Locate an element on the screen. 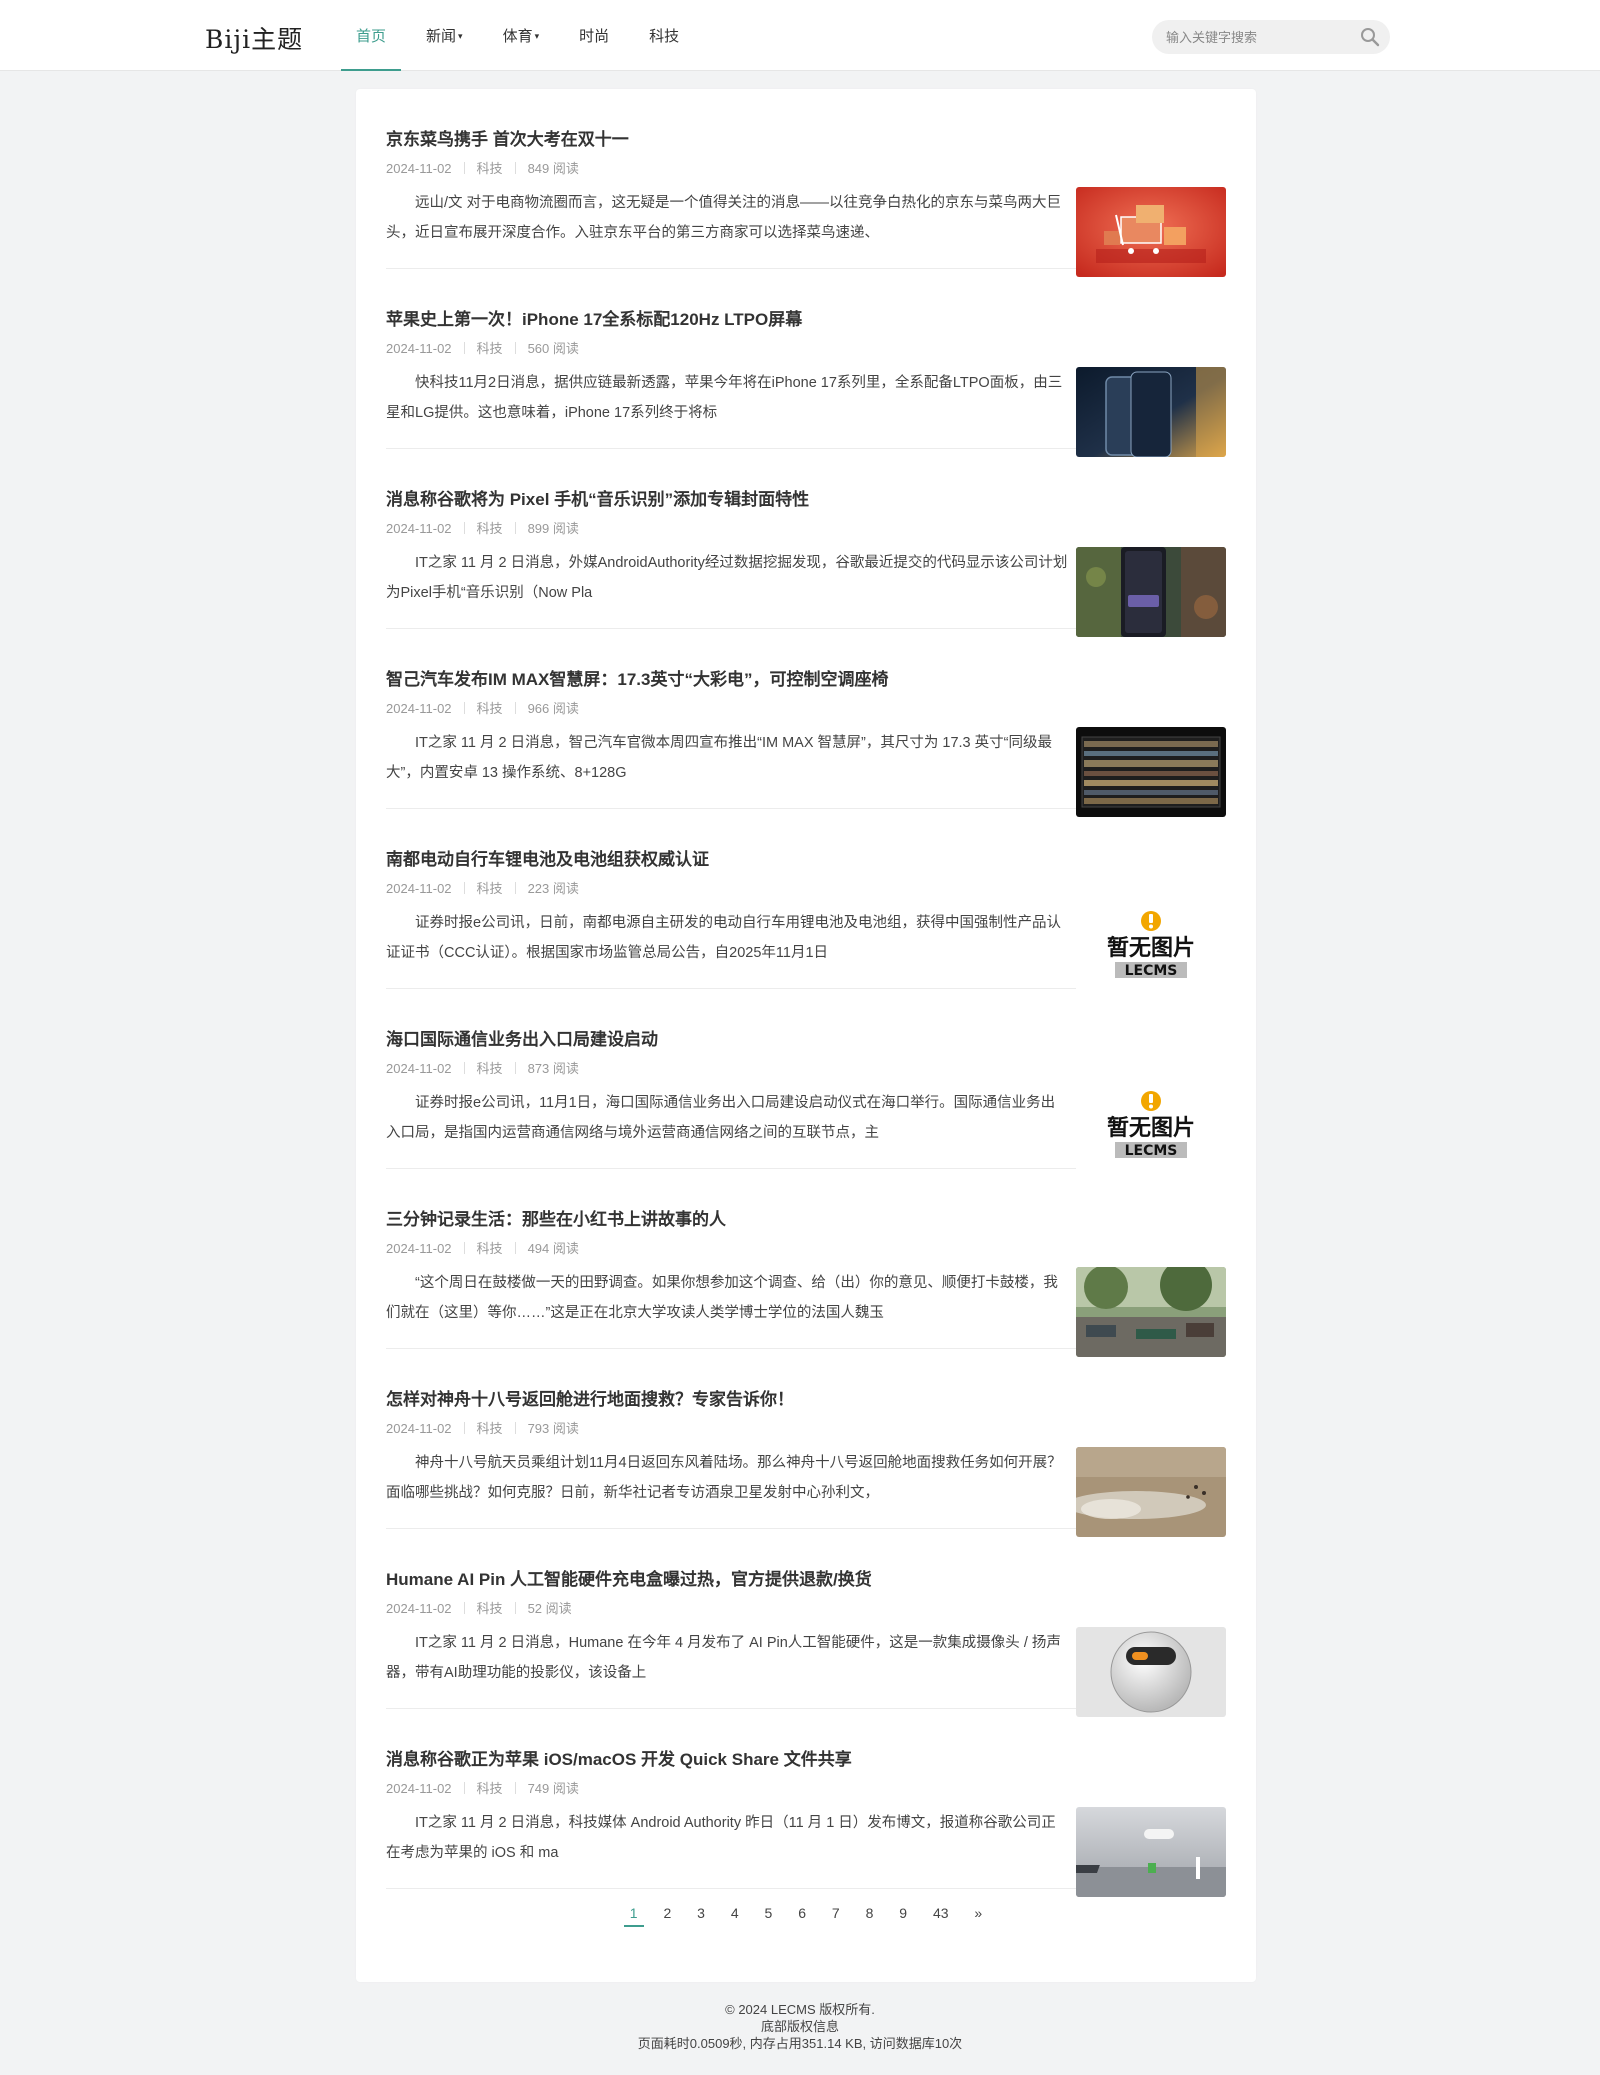  article-meta: 2024-11-02 科技 873 阅读 is located at coordinates (482, 1067).